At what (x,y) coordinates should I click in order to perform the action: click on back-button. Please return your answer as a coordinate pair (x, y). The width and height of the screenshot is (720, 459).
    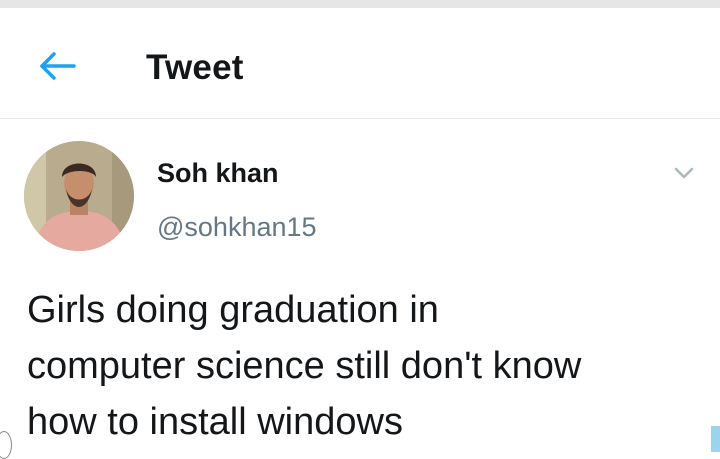
    Looking at the image, I should click on (56, 66).